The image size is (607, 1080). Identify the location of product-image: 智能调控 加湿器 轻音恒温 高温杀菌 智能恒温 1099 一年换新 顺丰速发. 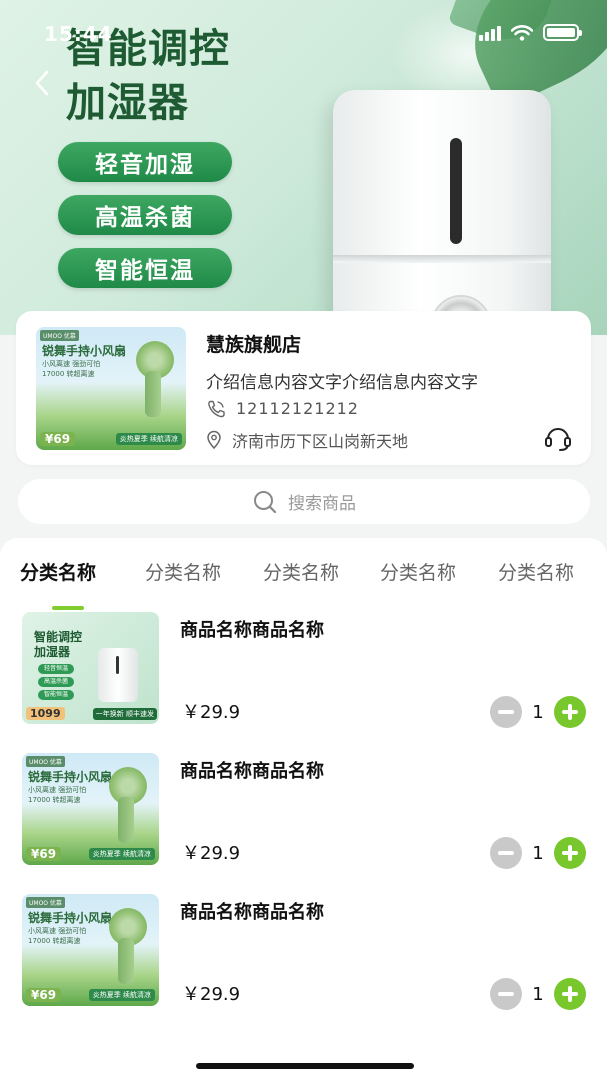
(90, 668).